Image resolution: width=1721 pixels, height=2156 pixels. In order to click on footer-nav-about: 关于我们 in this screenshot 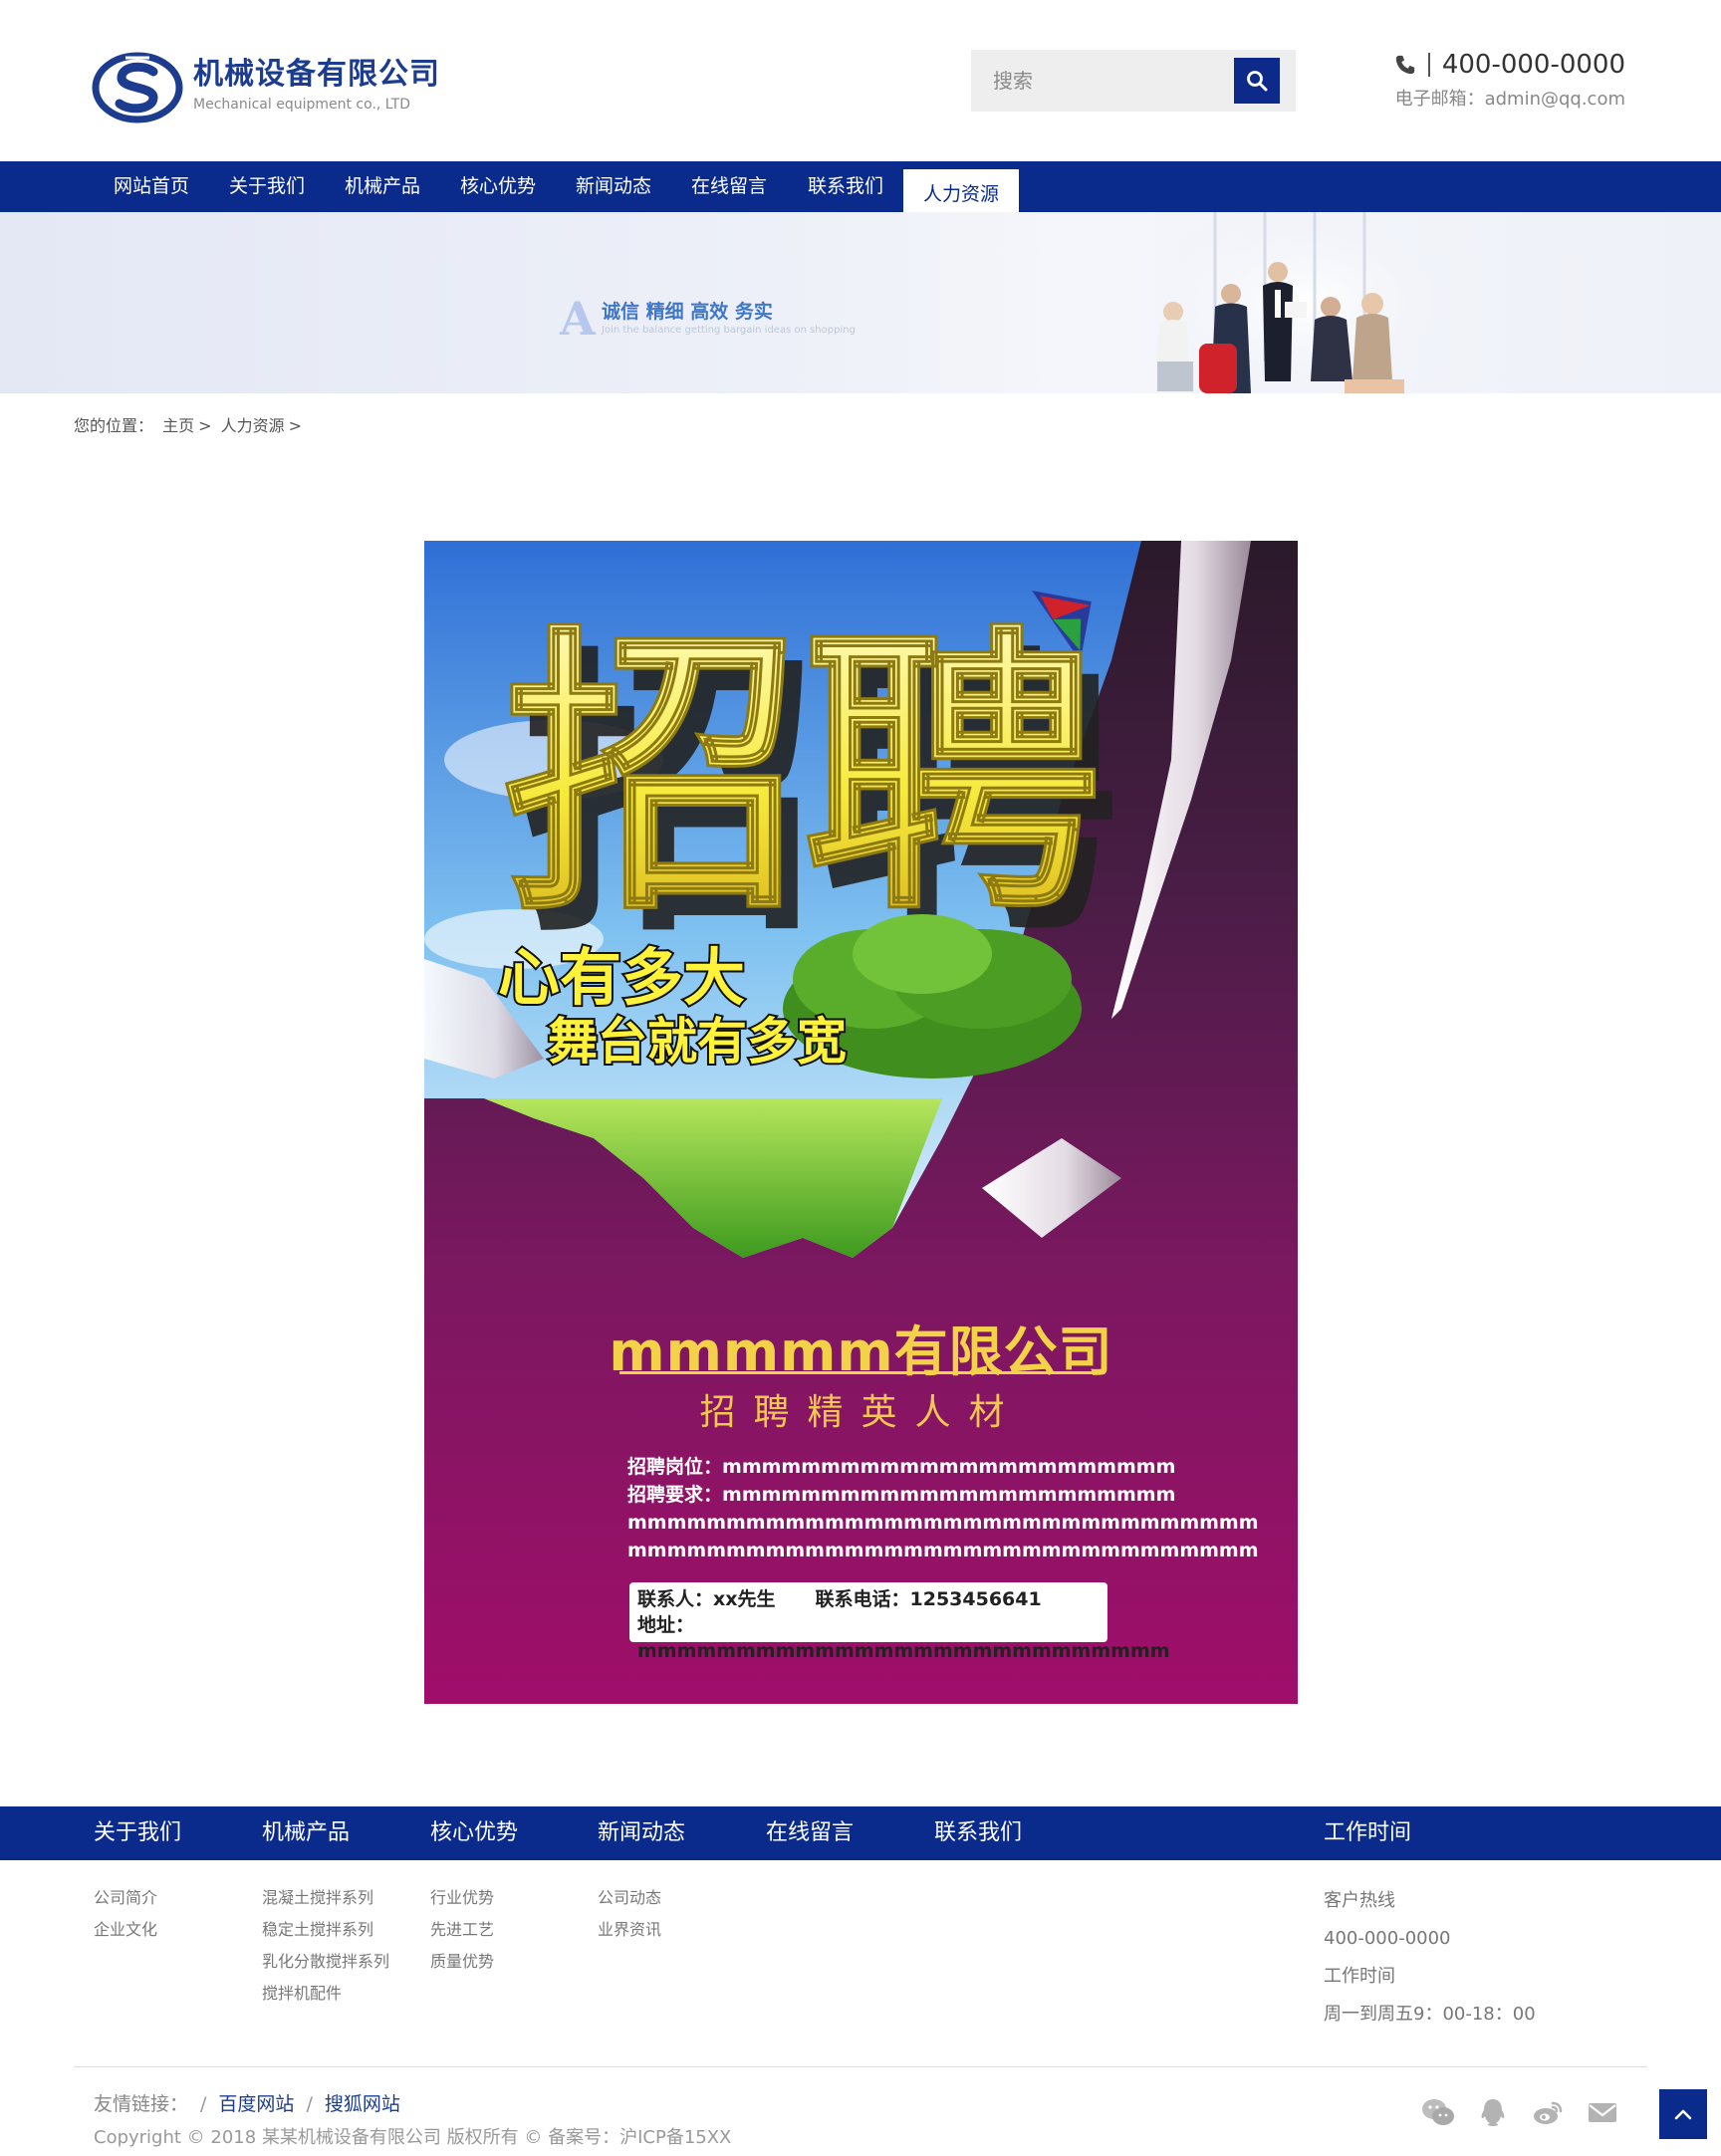, I will do `click(137, 1833)`.